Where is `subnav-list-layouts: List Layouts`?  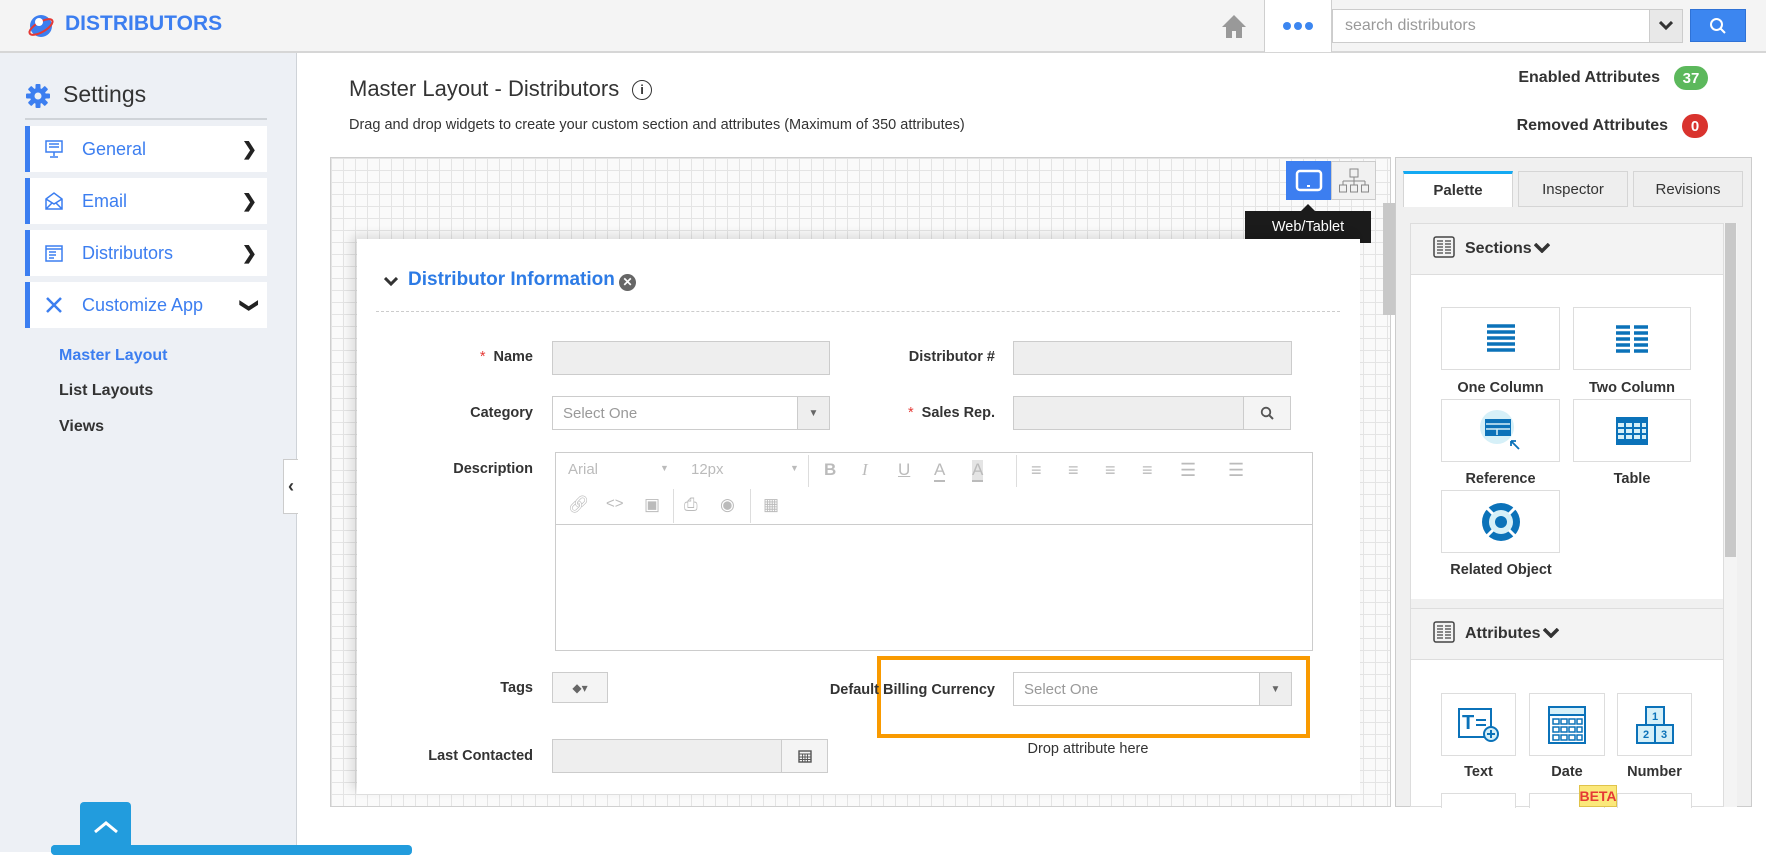
subnav-list-layouts: List Layouts is located at coordinates (106, 391).